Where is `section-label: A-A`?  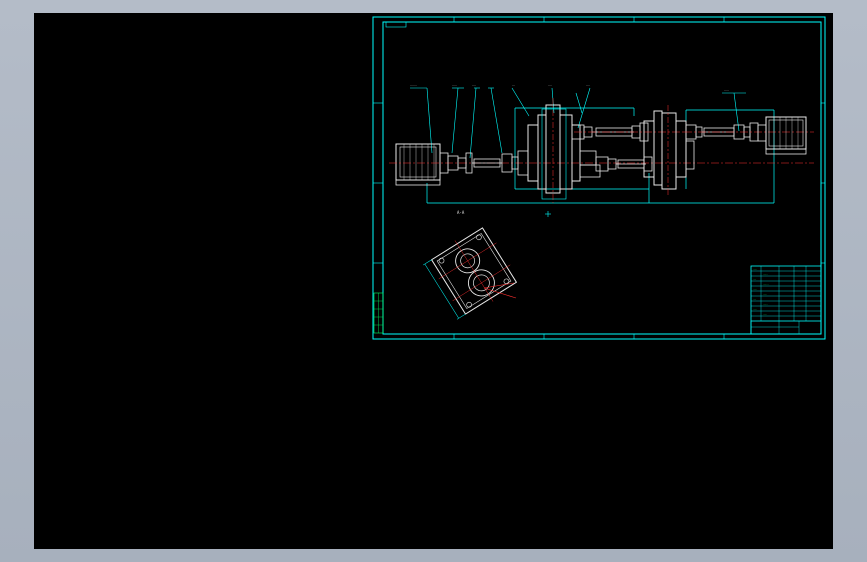 section-label: A-A is located at coordinates (461, 212).